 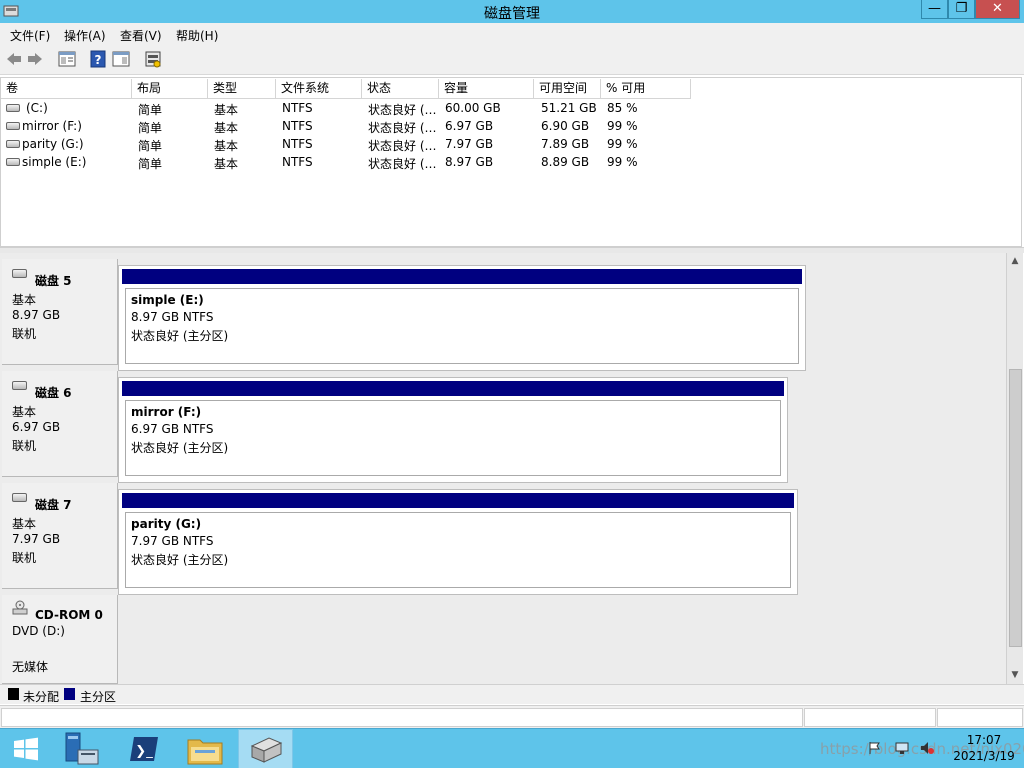 I want to click on close-button: ✕, so click(x=997, y=9).